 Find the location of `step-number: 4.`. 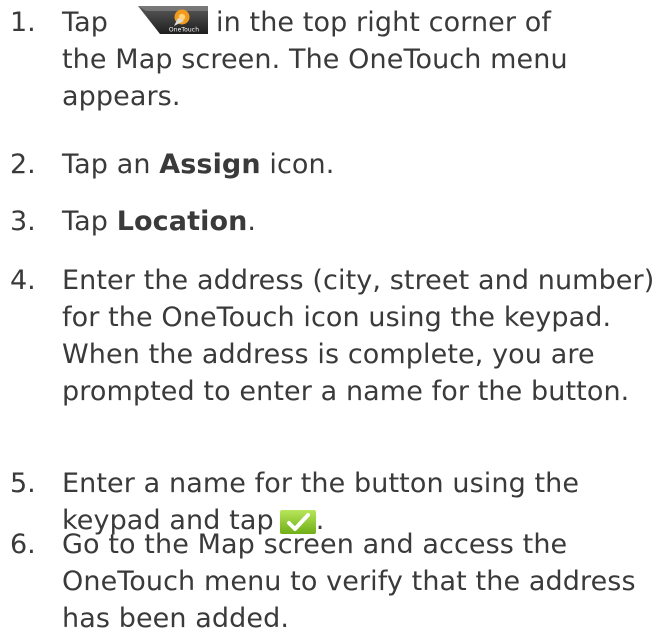

step-number: 4. is located at coordinates (23, 280).